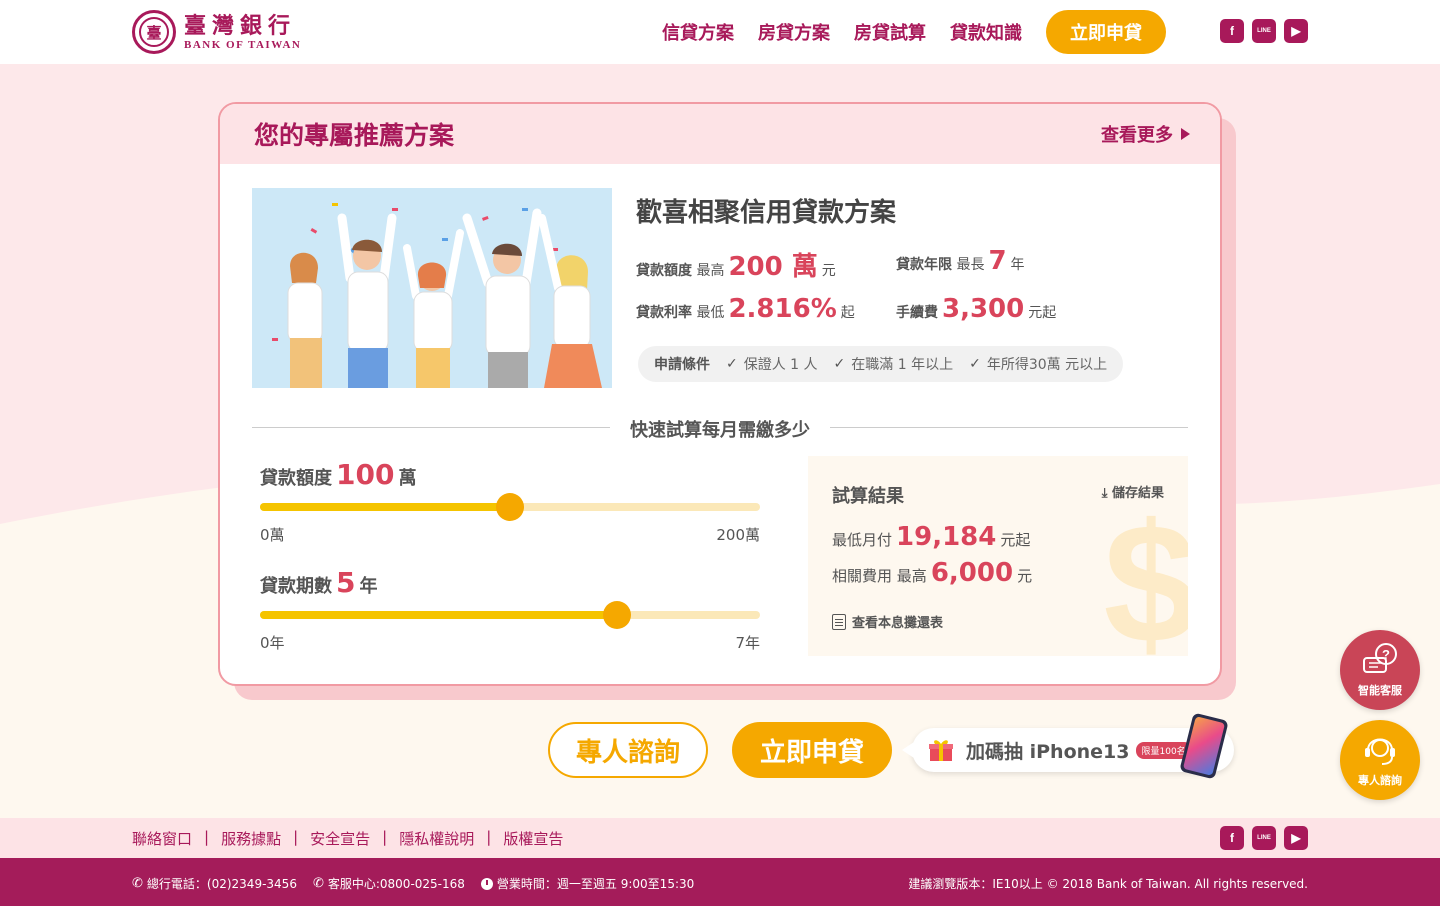 Image resolution: width=1440 pixels, height=906 pixels. What do you see at coordinates (941, 750) in the screenshot?
I see `gift-icon` at bounding box center [941, 750].